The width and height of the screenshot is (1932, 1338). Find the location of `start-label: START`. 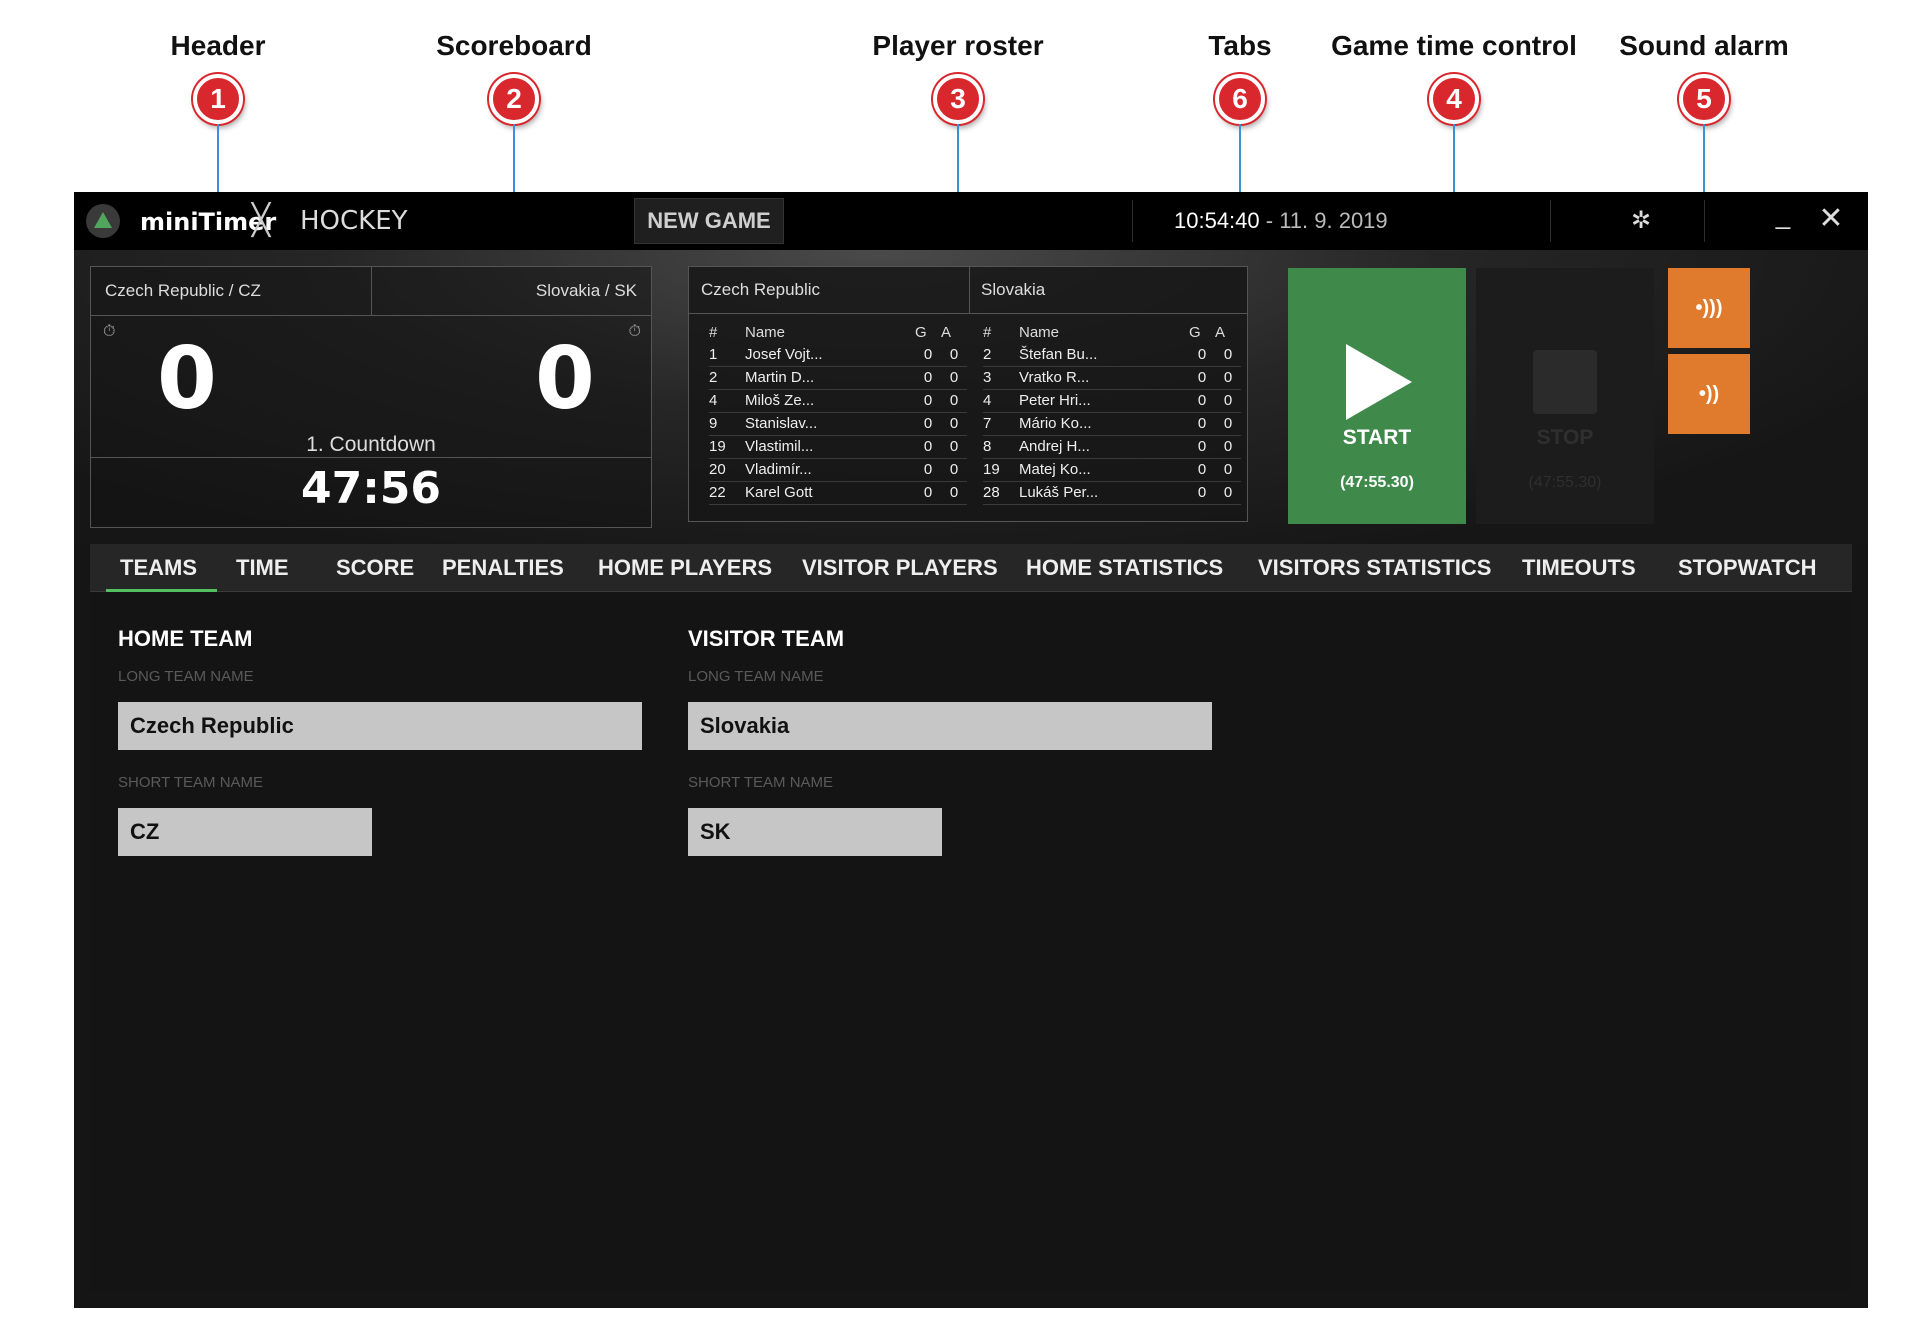

start-label: START is located at coordinates (1377, 437).